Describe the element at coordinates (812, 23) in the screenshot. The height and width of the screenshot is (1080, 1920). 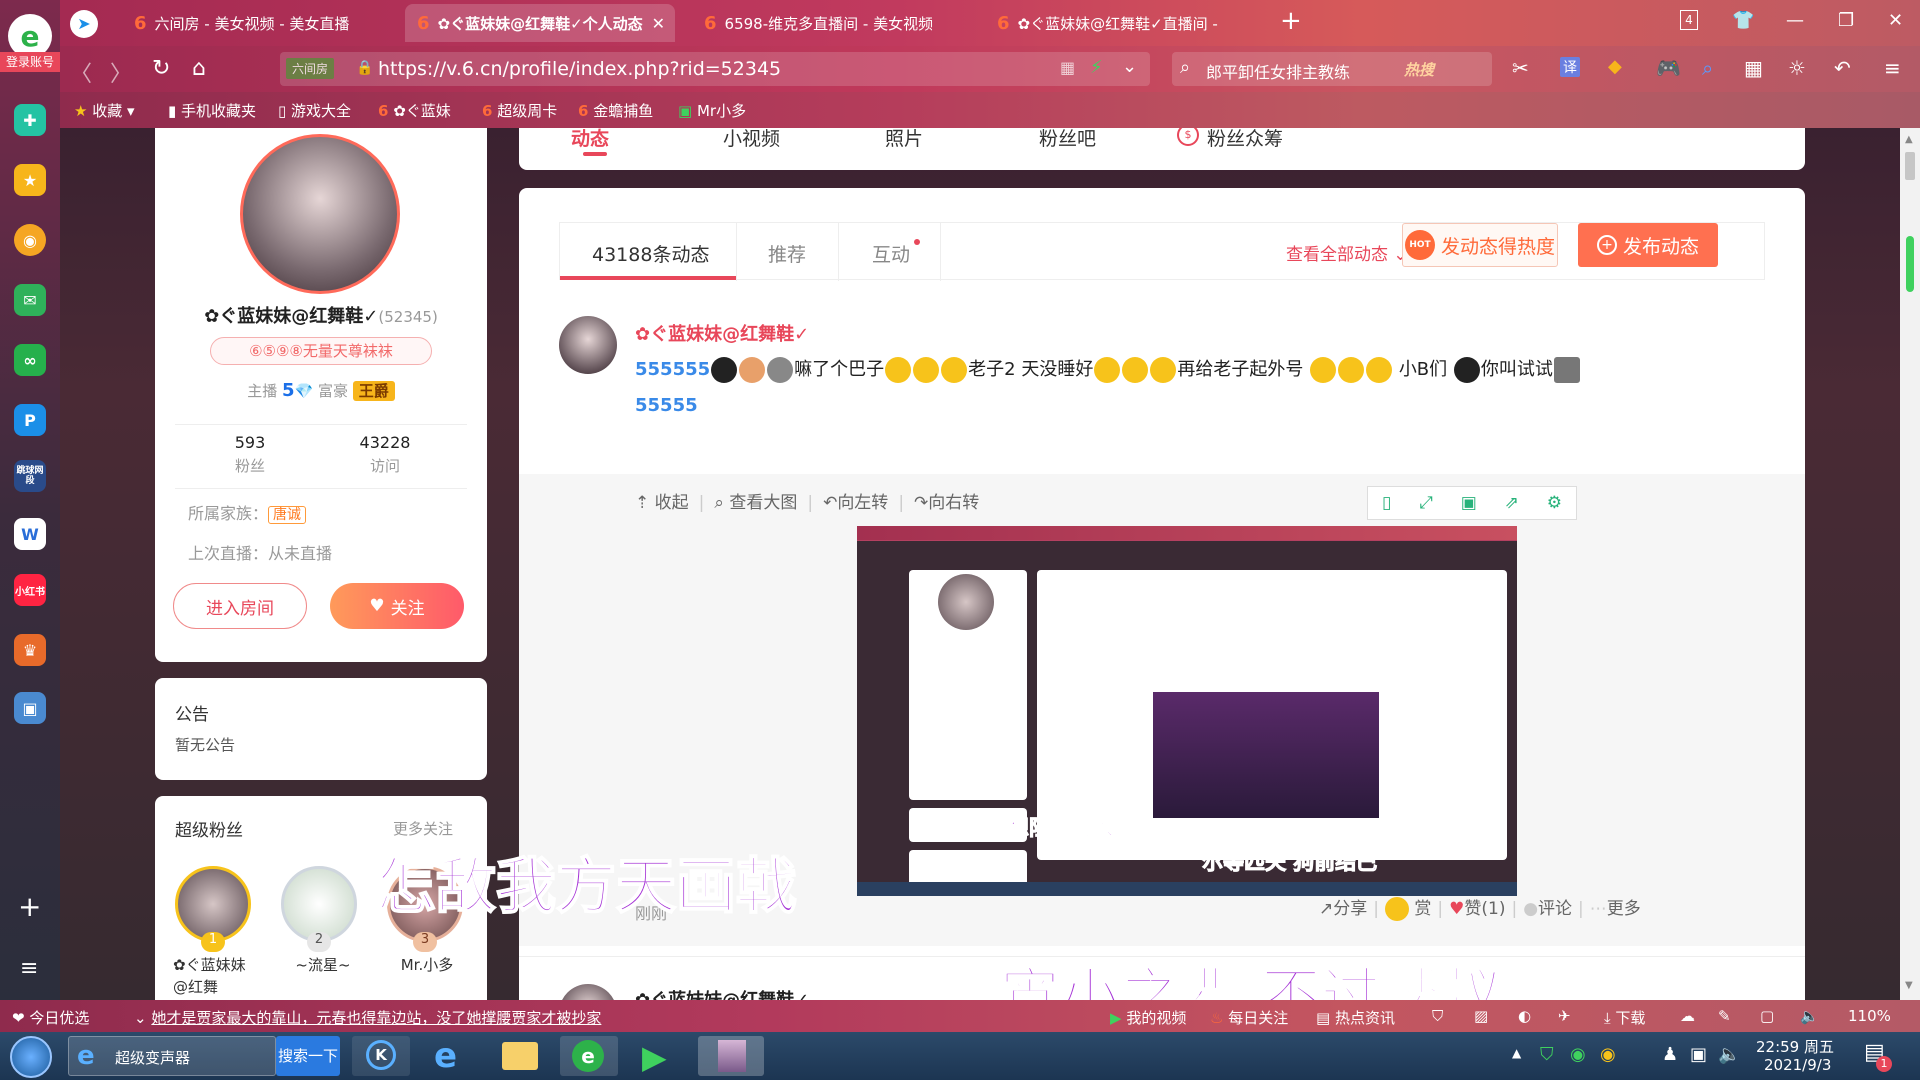
I see `tab-live-6598: 6 6598-维克多直播间 - 美女视频` at that location.